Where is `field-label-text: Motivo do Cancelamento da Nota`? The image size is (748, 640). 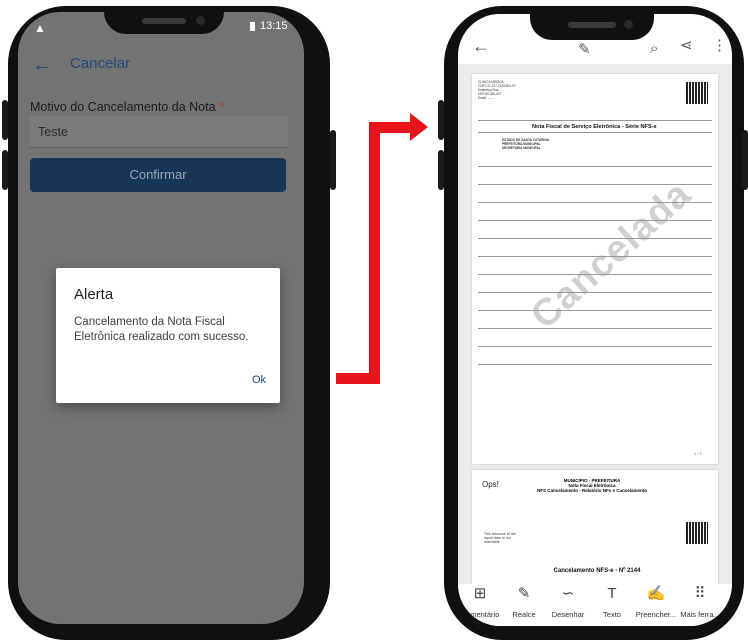
field-label-text: Motivo do Cancelamento da Nota is located at coordinates (123, 107).